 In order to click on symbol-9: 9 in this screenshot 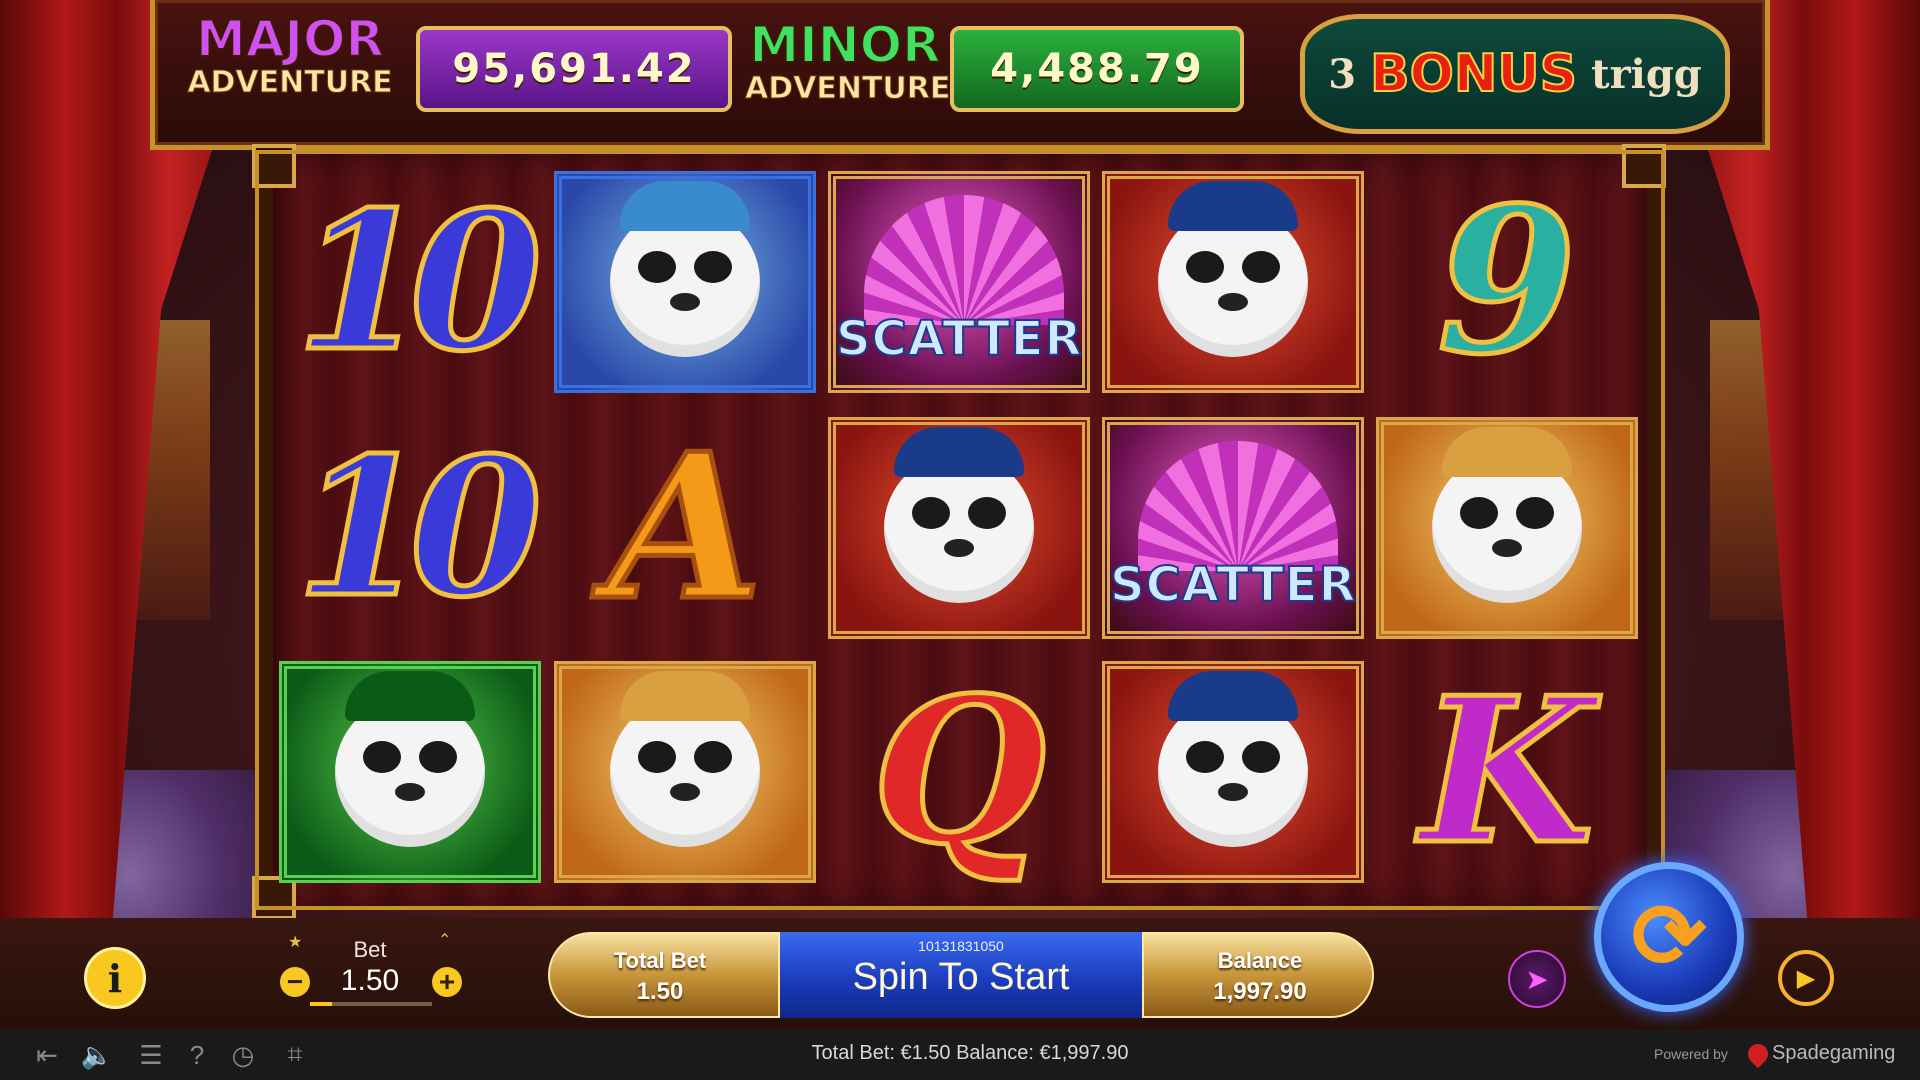, I will do `click(1507, 281)`.